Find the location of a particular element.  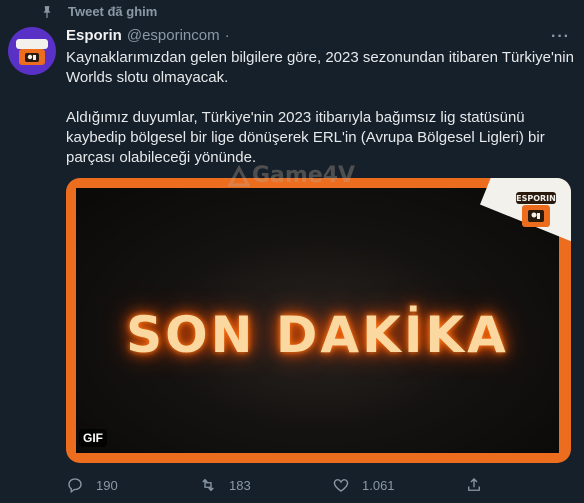

gif-badge: GIF is located at coordinates (93, 438).